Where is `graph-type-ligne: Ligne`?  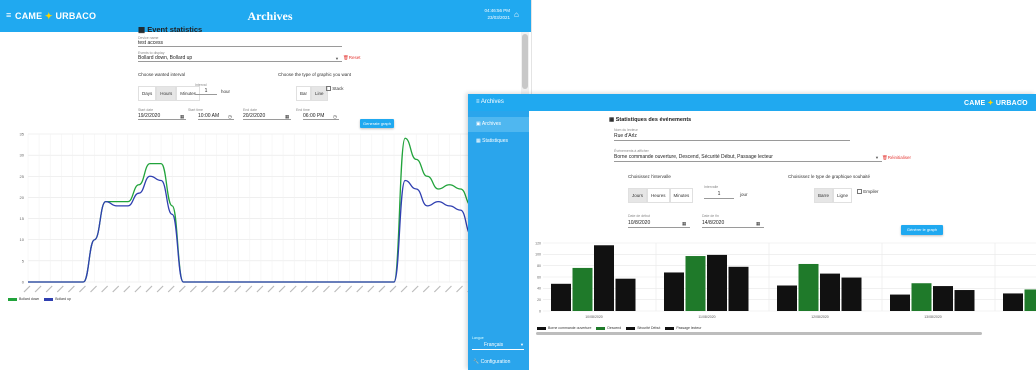
graph-type-ligne: Ligne is located at coordinates (843, 195).